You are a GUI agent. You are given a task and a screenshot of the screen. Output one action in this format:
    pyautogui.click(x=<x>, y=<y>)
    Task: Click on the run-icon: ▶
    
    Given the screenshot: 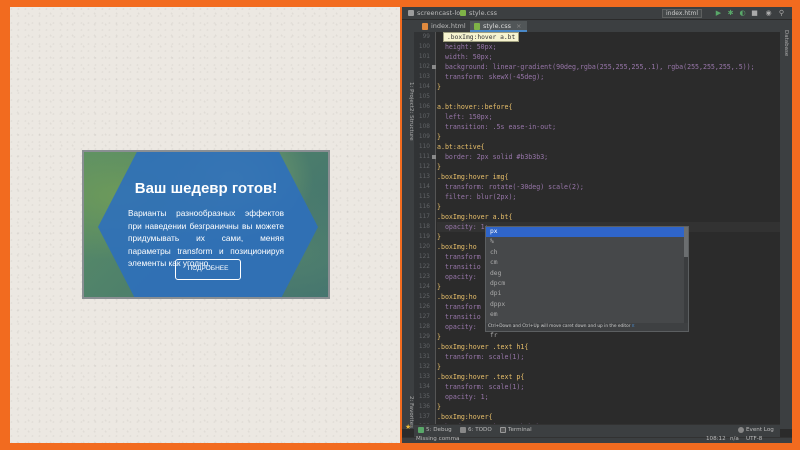 What is the action you would take?
    pyautogui.click(x=718, y=13)
    